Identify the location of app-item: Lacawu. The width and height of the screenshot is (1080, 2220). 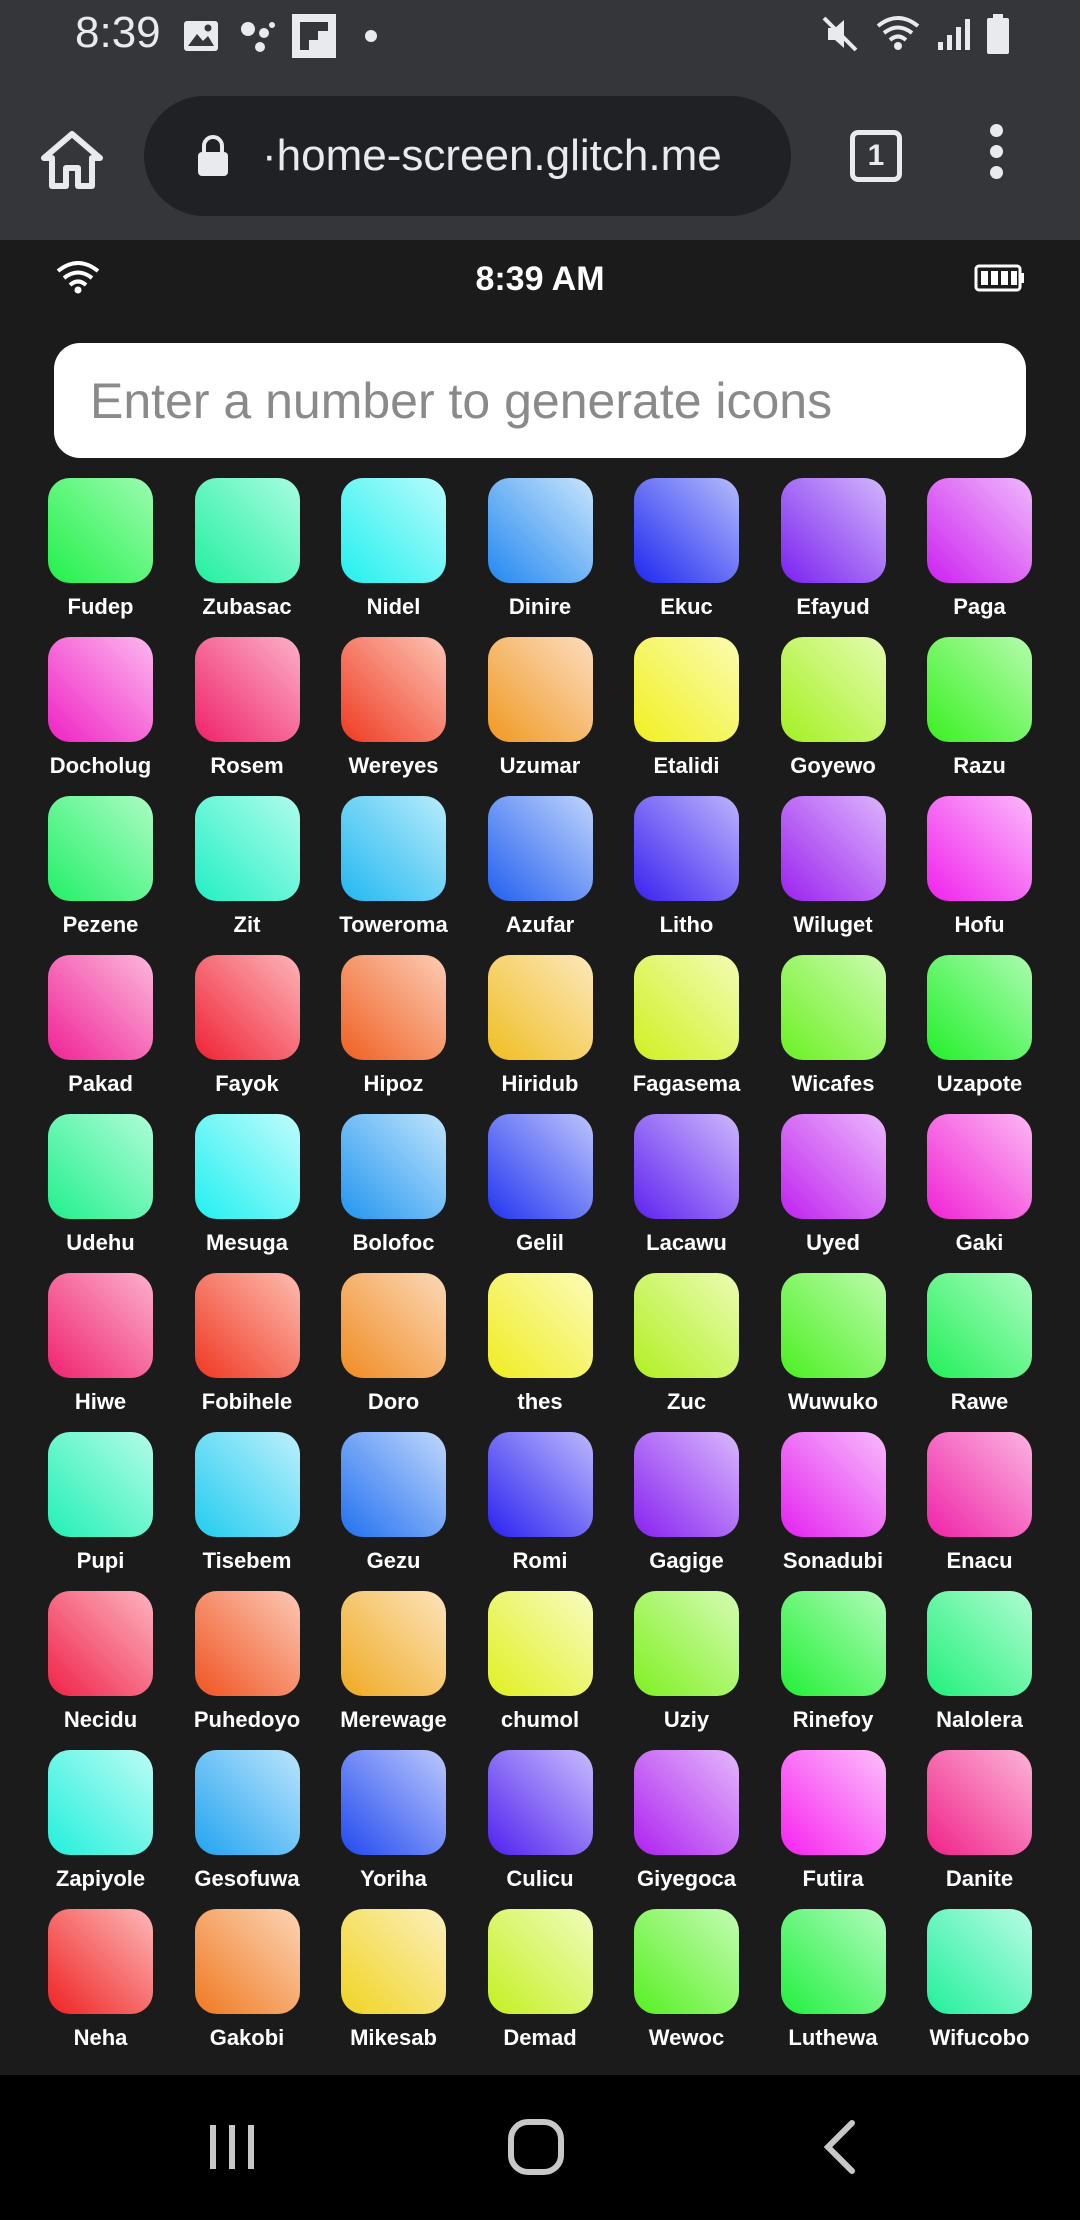
(686, 1187).